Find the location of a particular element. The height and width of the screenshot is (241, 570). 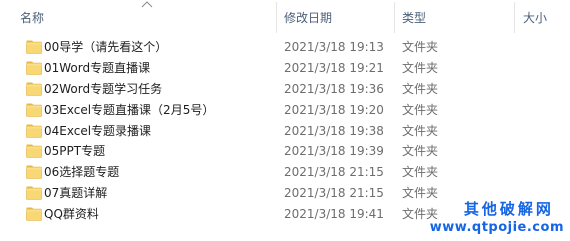

sort-ascending-icon is located at coordinates (147, 4).